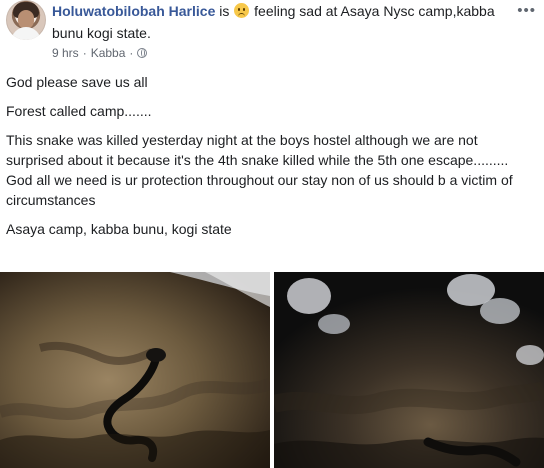 Image resolution: width=544 pixels, height=468 pixels. What do you see at coordinates (77, 82) in the screenshot?
I see `post-line-1: God please save us all` at bounding box center [77, 82].